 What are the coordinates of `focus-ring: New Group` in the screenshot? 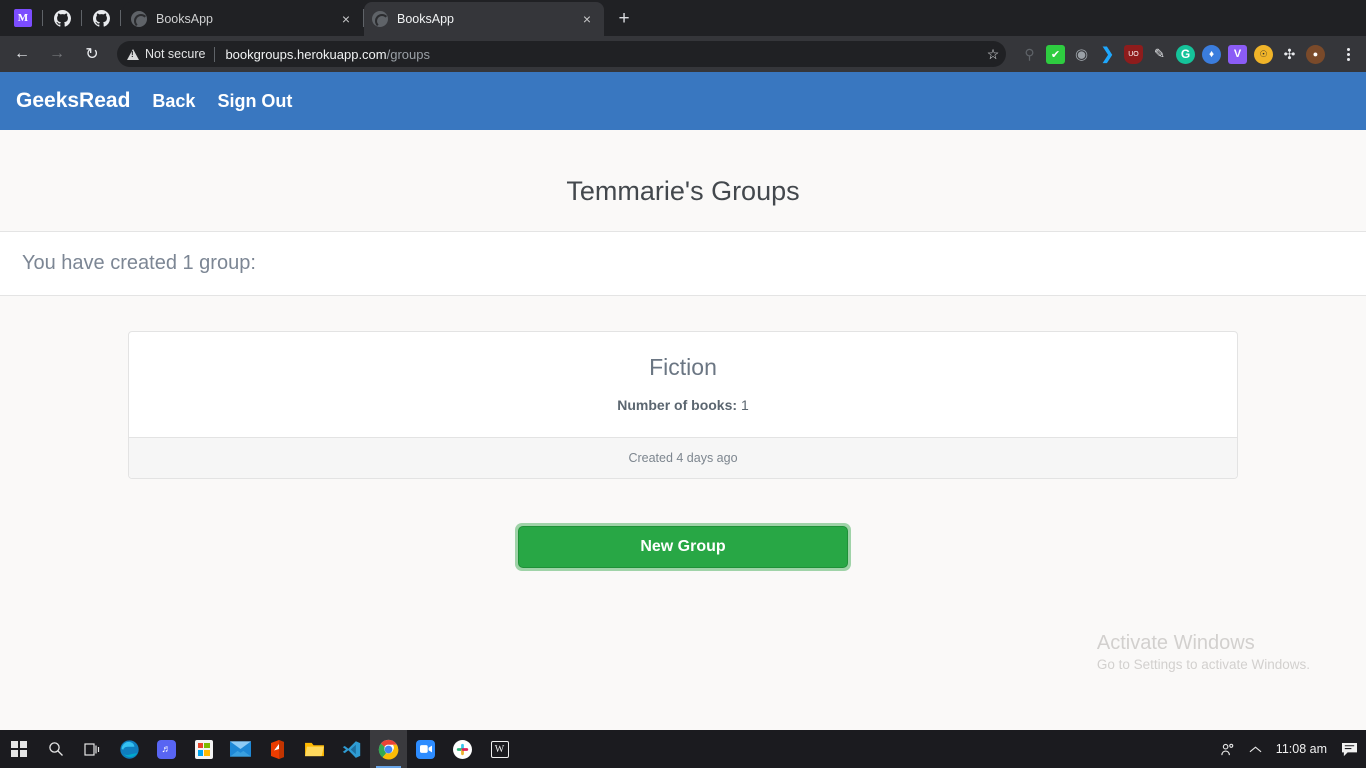 It's located at (683, 547).